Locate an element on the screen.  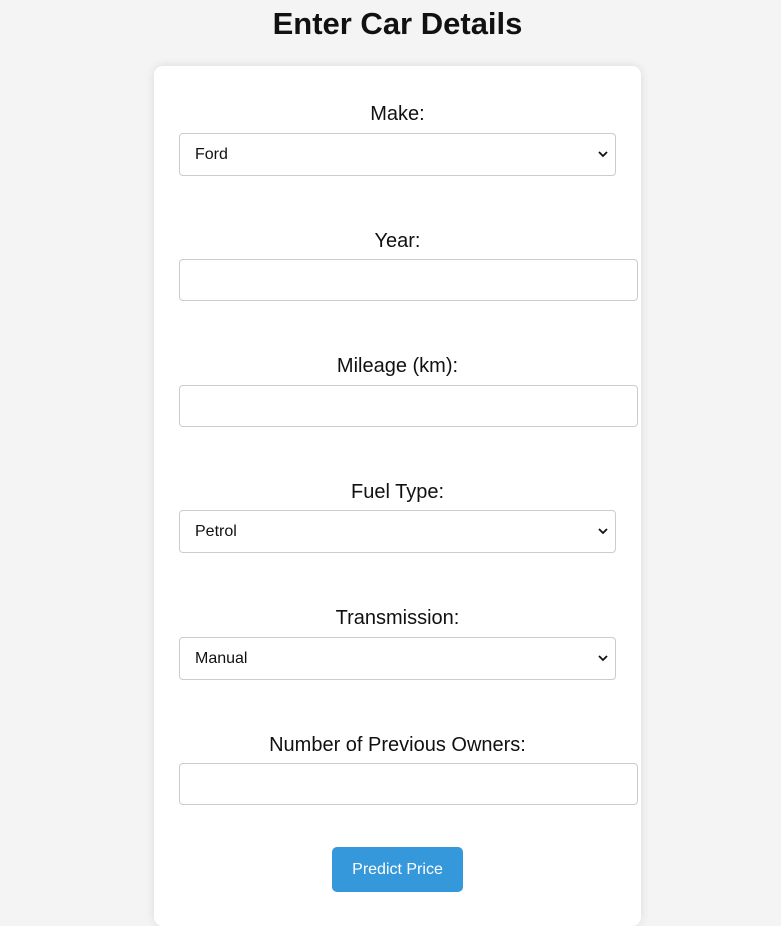
make-select: Ford is located at coordinates (397, 154).